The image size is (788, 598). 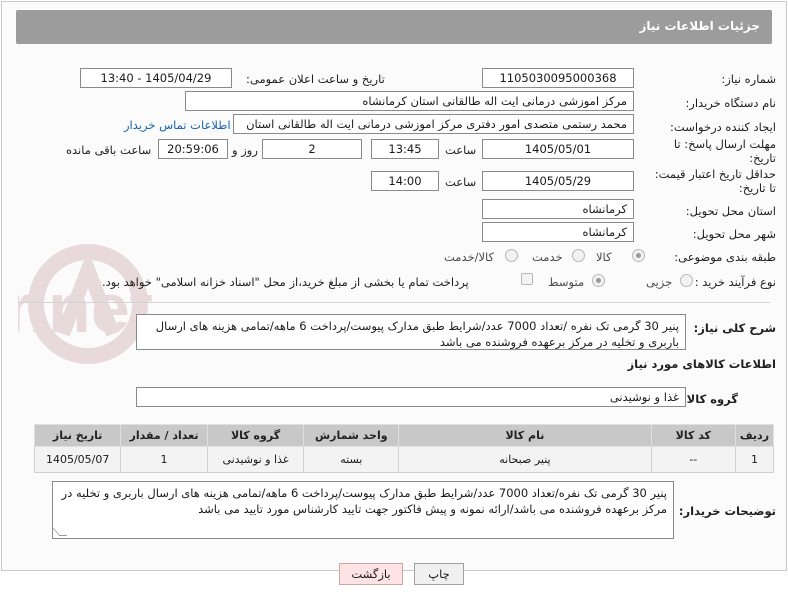 What do you see at coordinates (558, 232) in the screenshot?
I see `delivery-city-field: کرمانشاه` at bounding box center [558, 232].